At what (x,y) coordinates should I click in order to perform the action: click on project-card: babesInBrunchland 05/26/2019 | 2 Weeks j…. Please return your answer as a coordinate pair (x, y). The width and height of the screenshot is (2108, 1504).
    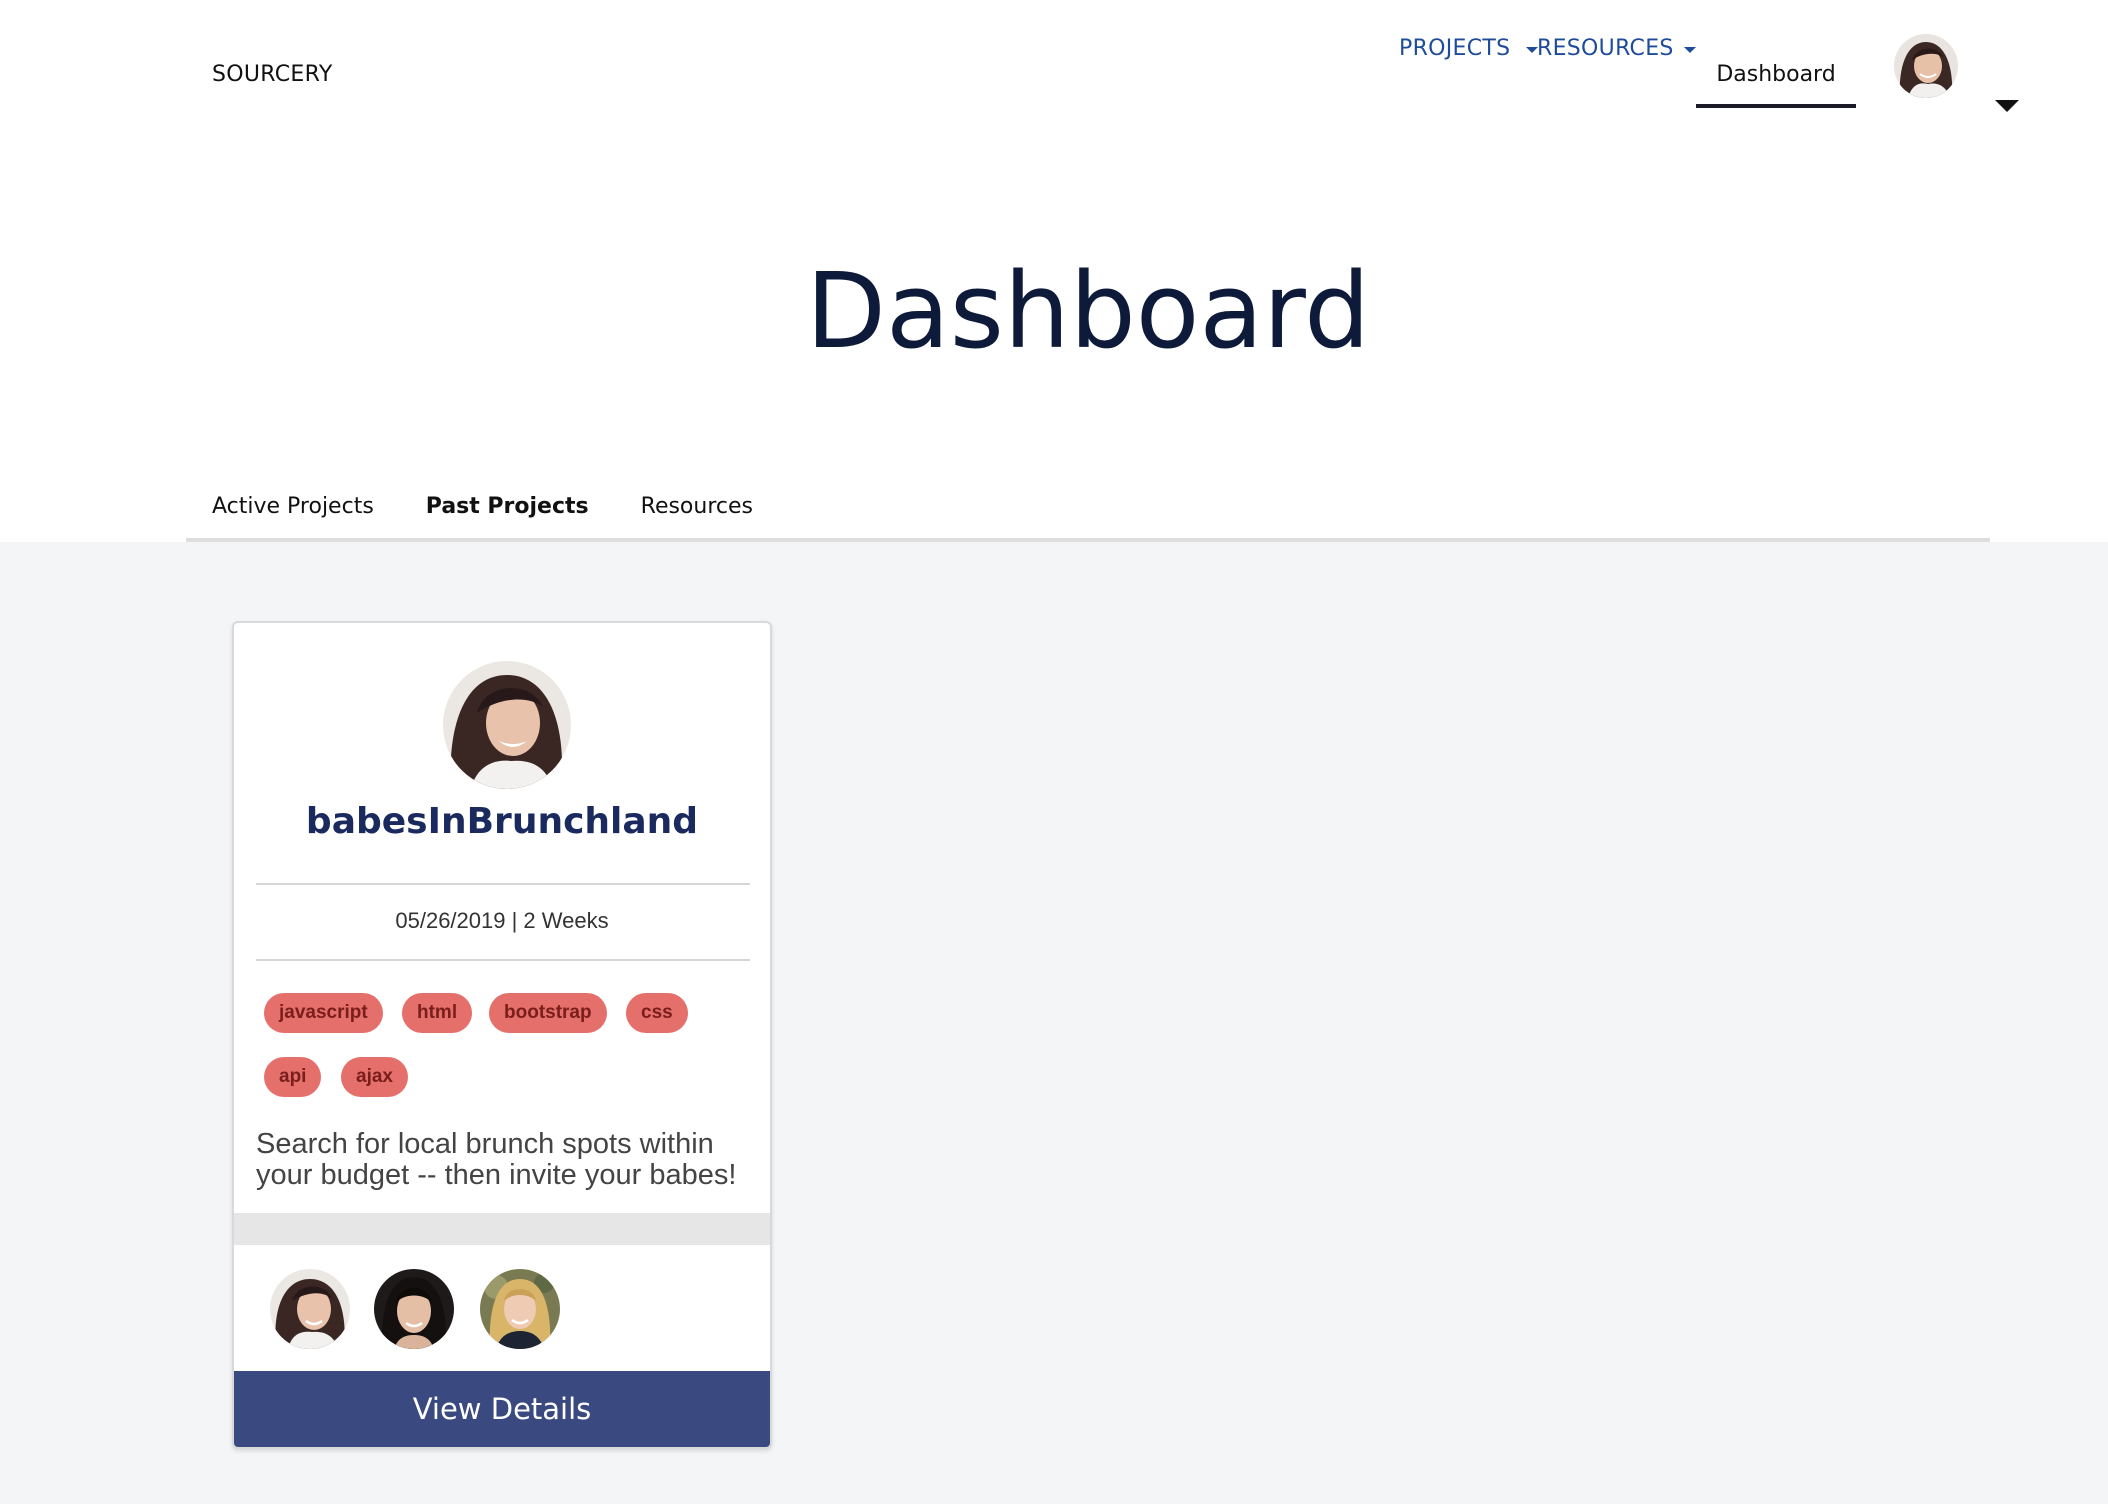
    Looking at the image, I should click on (502, 1035).